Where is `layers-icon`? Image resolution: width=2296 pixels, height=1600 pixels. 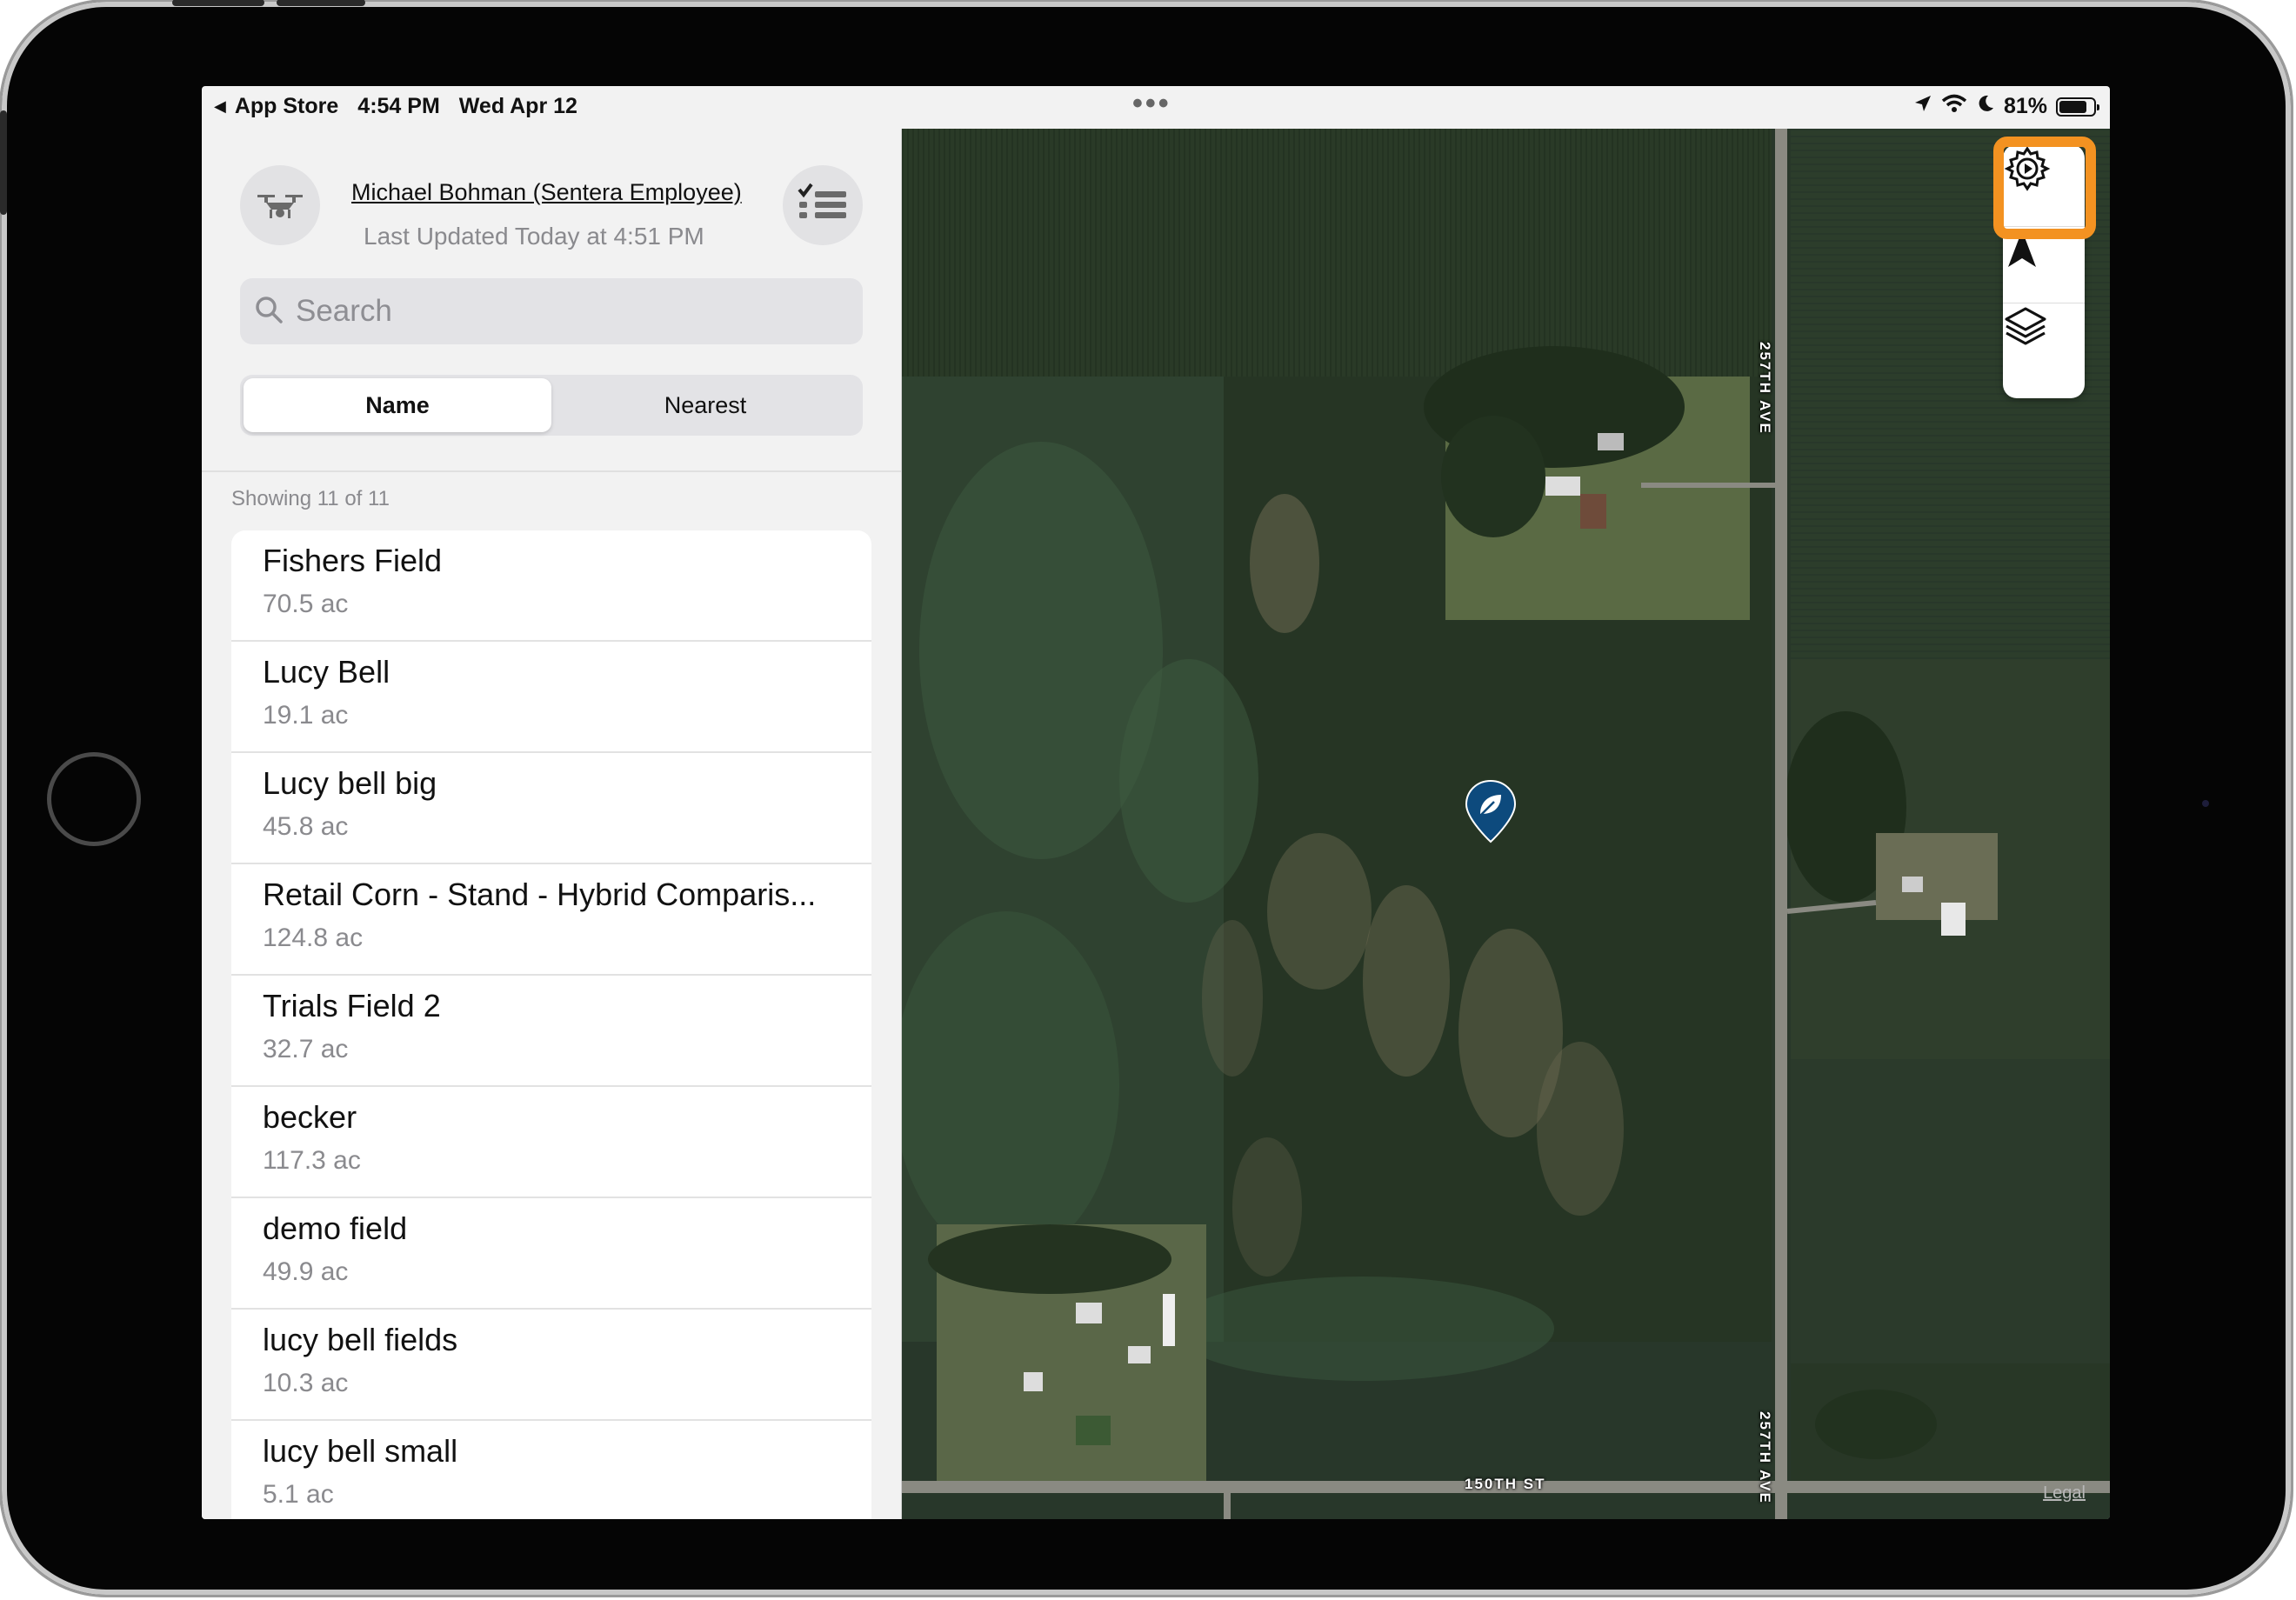 layers-icon is located at coordinates (2026, 326).